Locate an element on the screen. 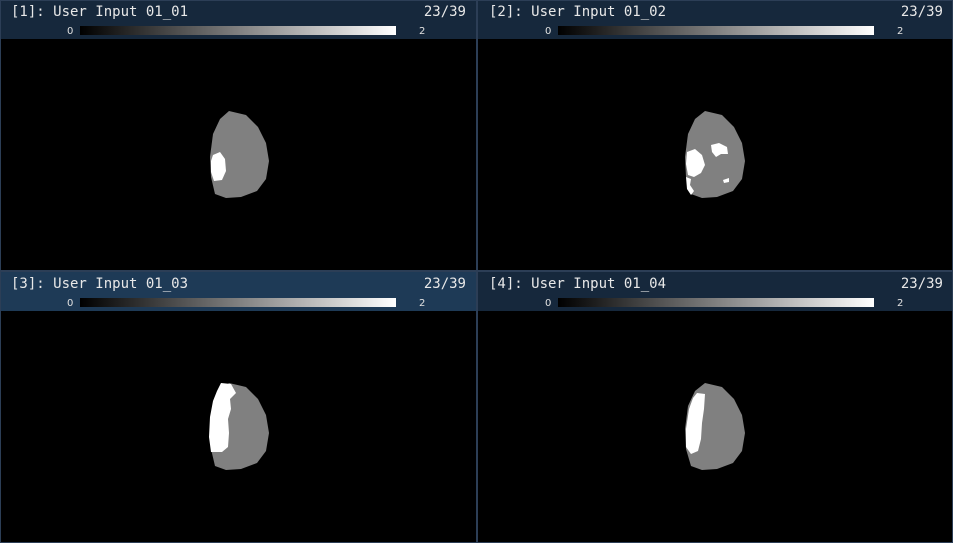  viewport-header: [1]: User Input 01_01 23/39 0 2 is located at coordinates (238, 19).